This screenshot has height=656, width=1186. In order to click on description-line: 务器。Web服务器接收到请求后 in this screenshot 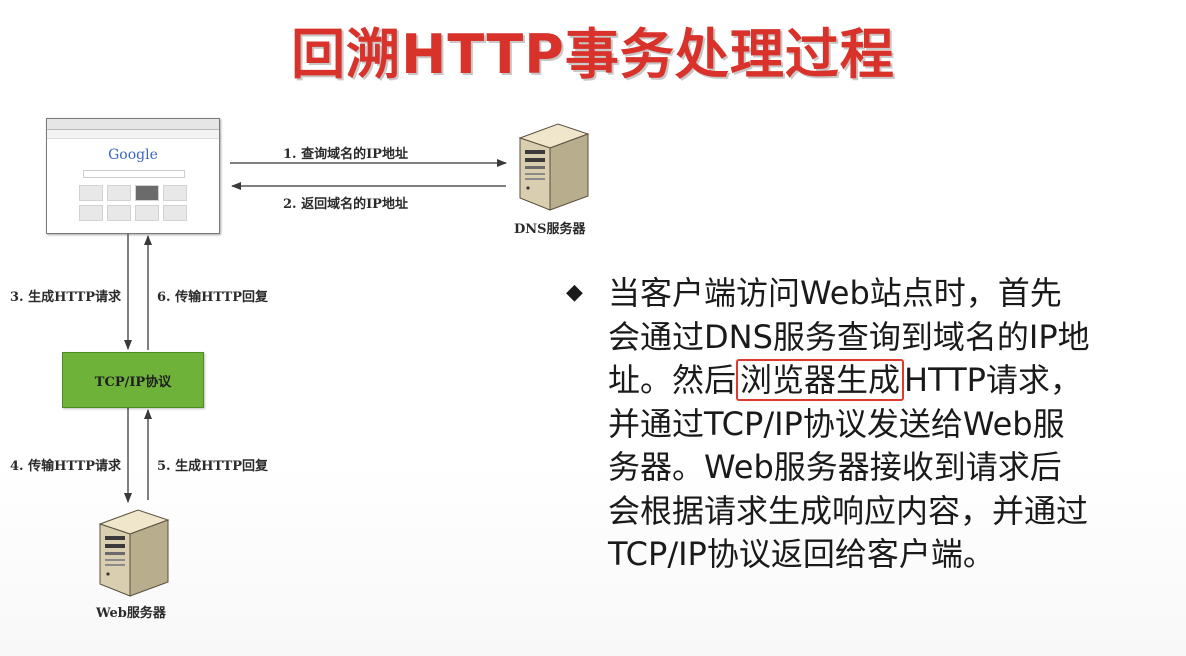, I will do `click(835, 467)`.